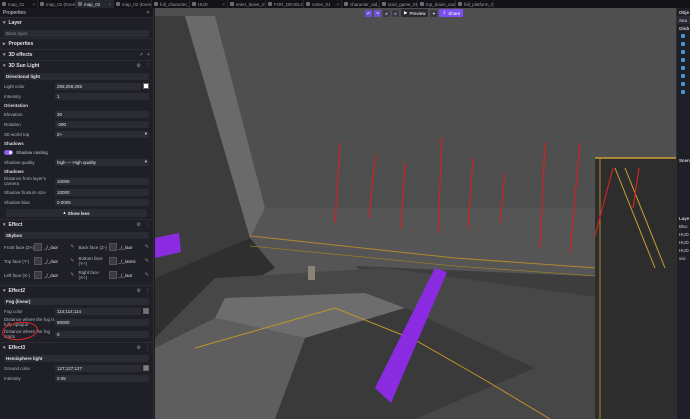  What do you see at coordinates (76, 22) in the screenshot?
I see `layer-section-header: ▾ Layer` at bounding box center [76, 22].